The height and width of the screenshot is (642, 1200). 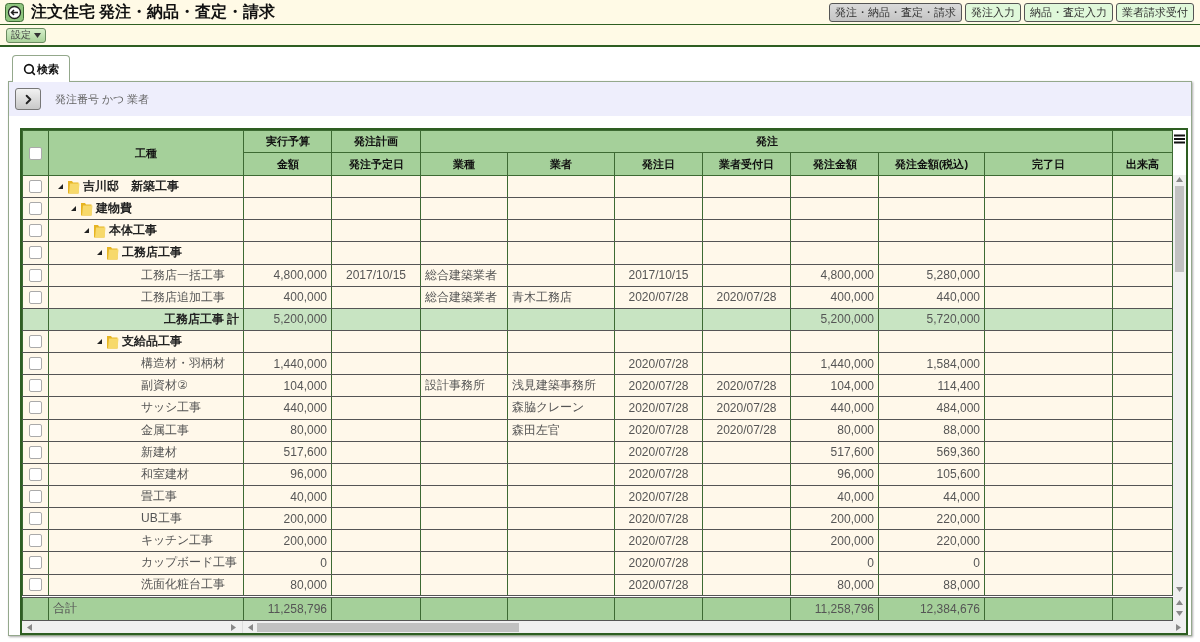 What do you see at coordinates (834, 518) in the screenshot?
I see `table-cell: 200,000` at bounding box center [834, 518].